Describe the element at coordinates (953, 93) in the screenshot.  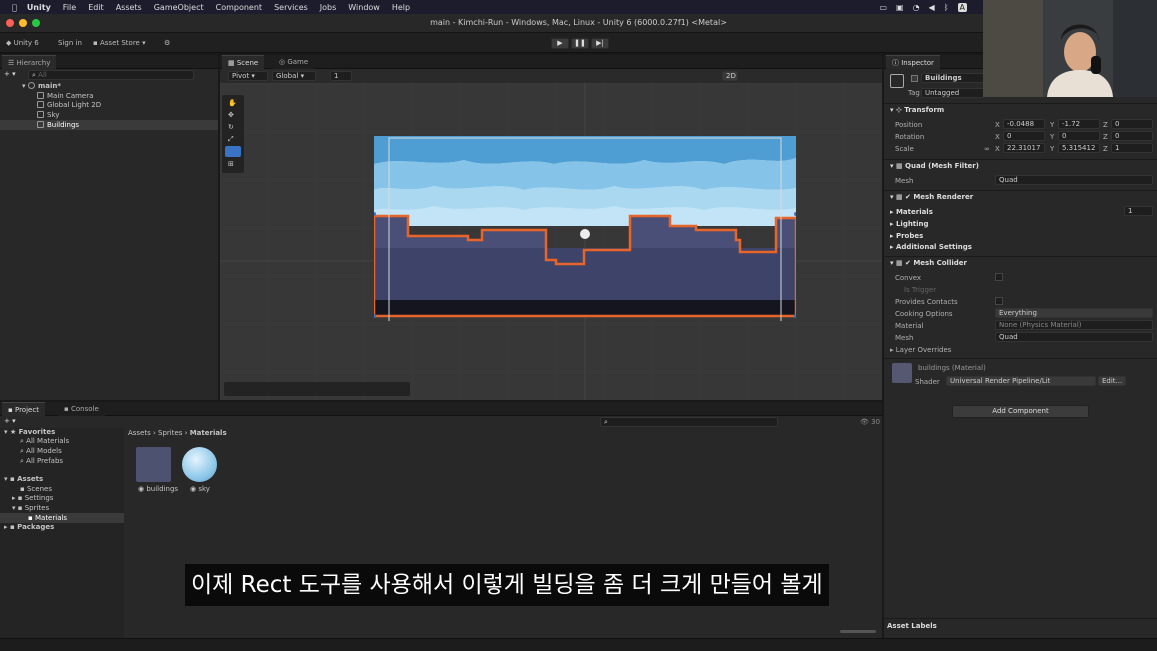
I see `tag-dropdown: Untagged` at that location.